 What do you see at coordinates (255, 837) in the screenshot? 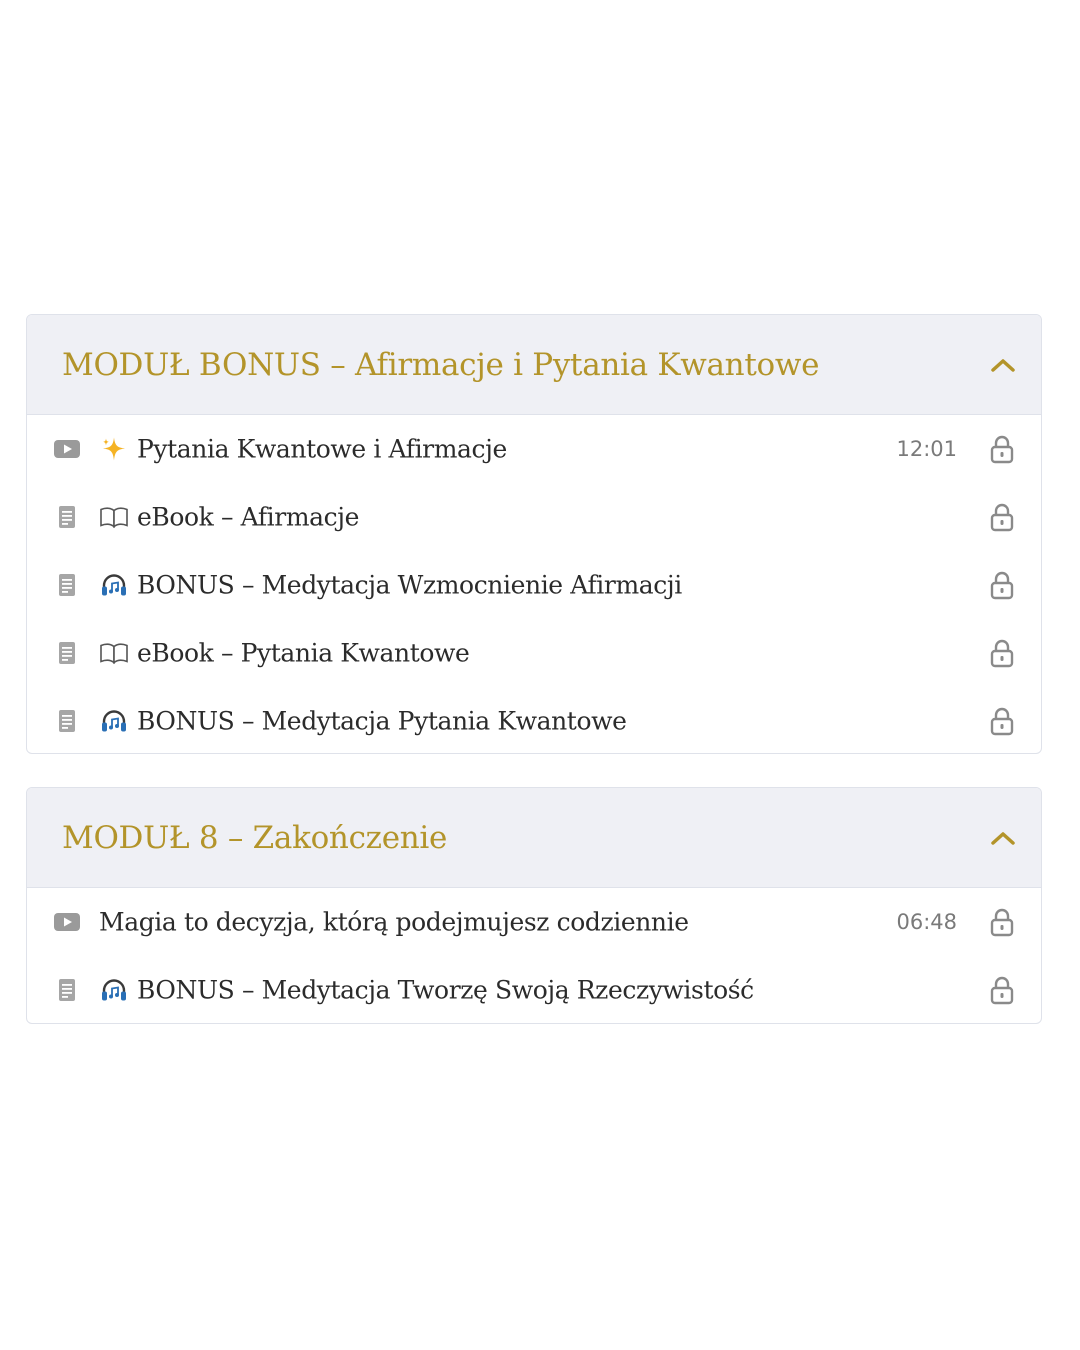
I see `module-title: MODUŁ 8 – Zakończenie` at bounding box center [255, 837].